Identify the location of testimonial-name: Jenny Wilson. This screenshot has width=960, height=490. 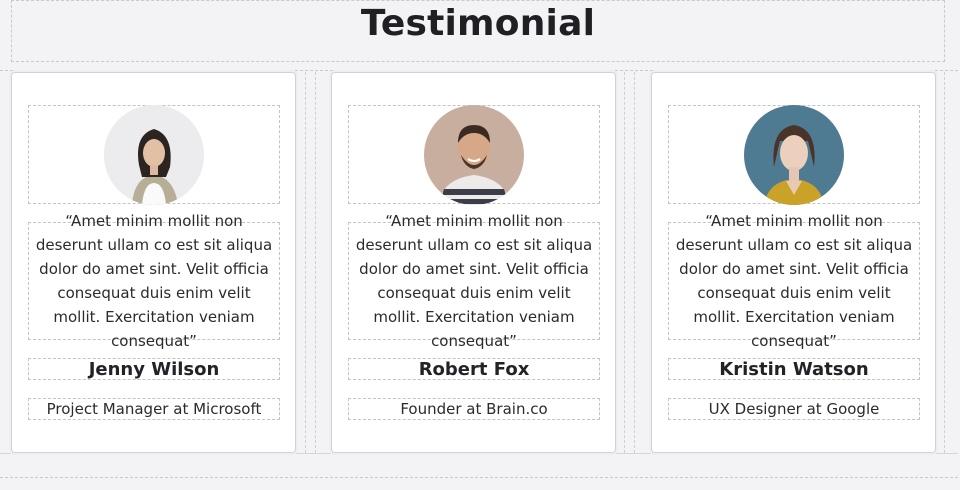
(154, 369).